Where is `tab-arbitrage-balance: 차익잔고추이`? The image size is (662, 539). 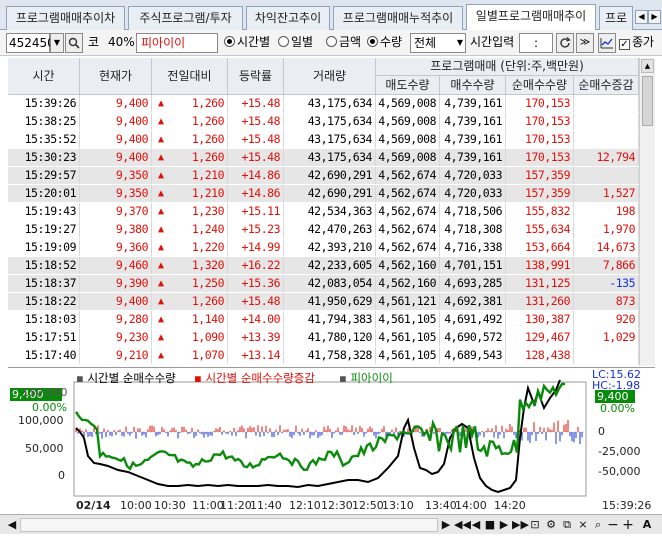 tab-arbitrage-balance: 차익잔고추이 is located at coordinates (288, 18).